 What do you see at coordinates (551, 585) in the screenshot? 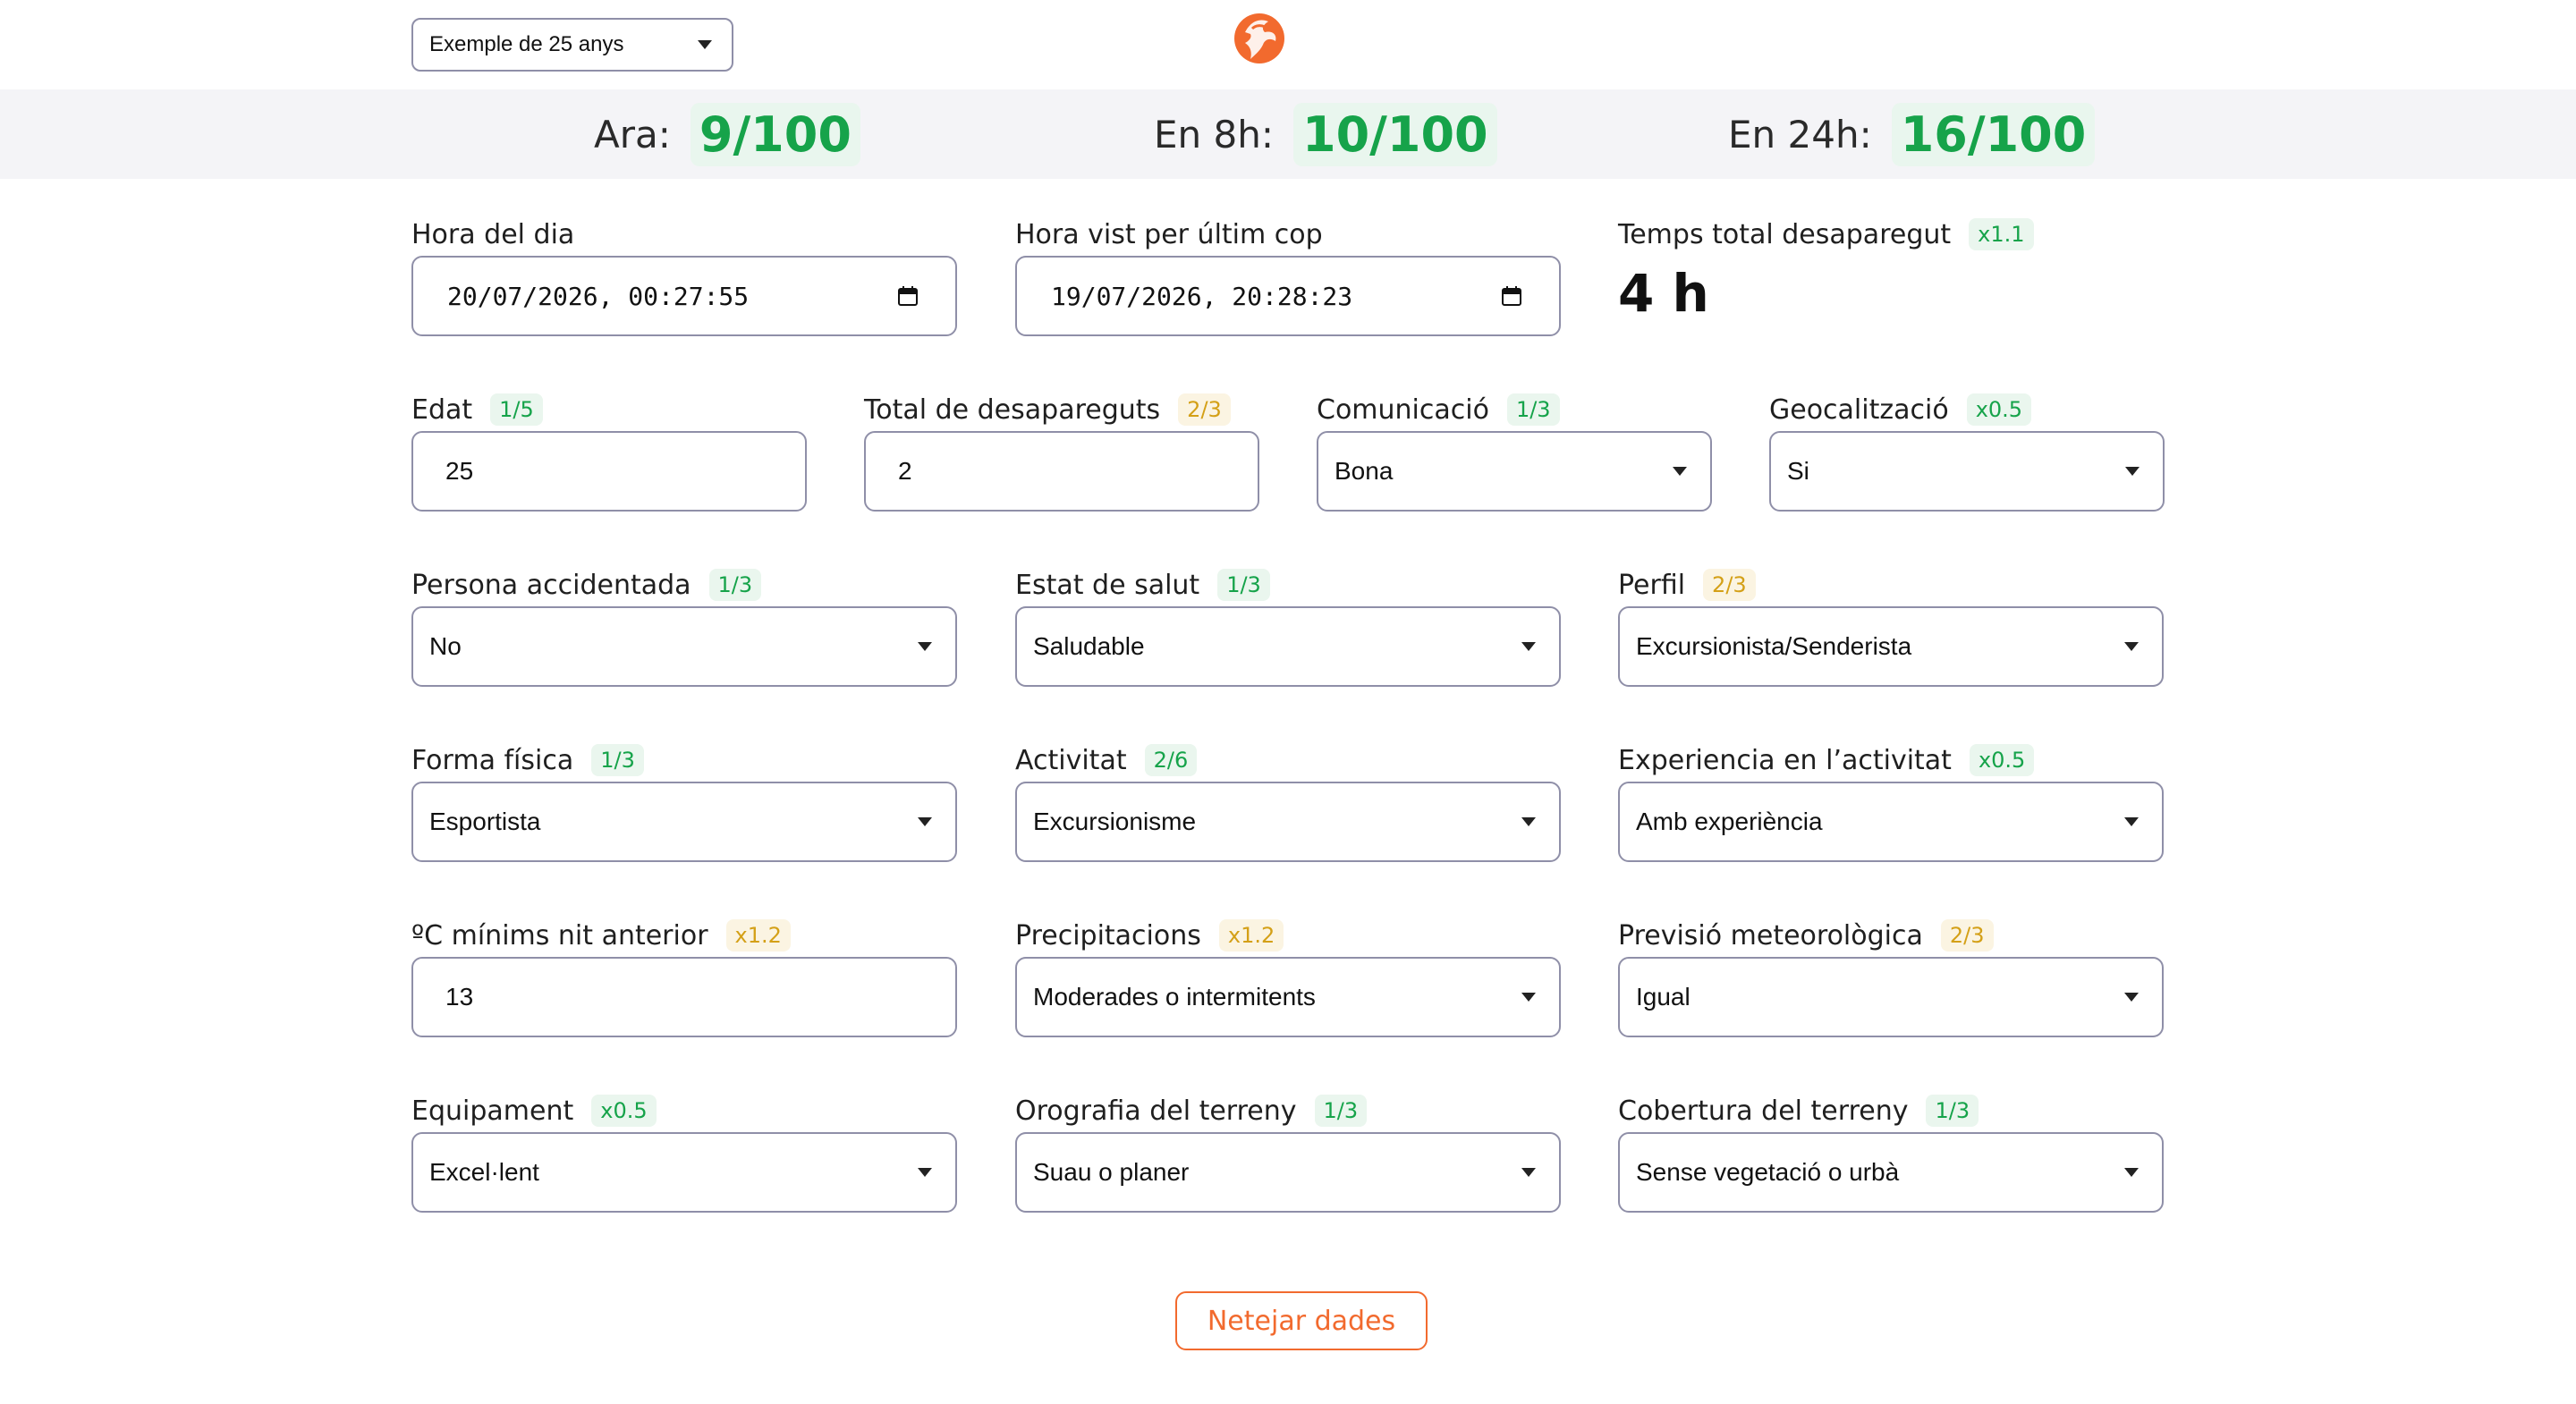
I see `persona-accidentada-label: Persona accidentada` at bounding box center [551, 585].